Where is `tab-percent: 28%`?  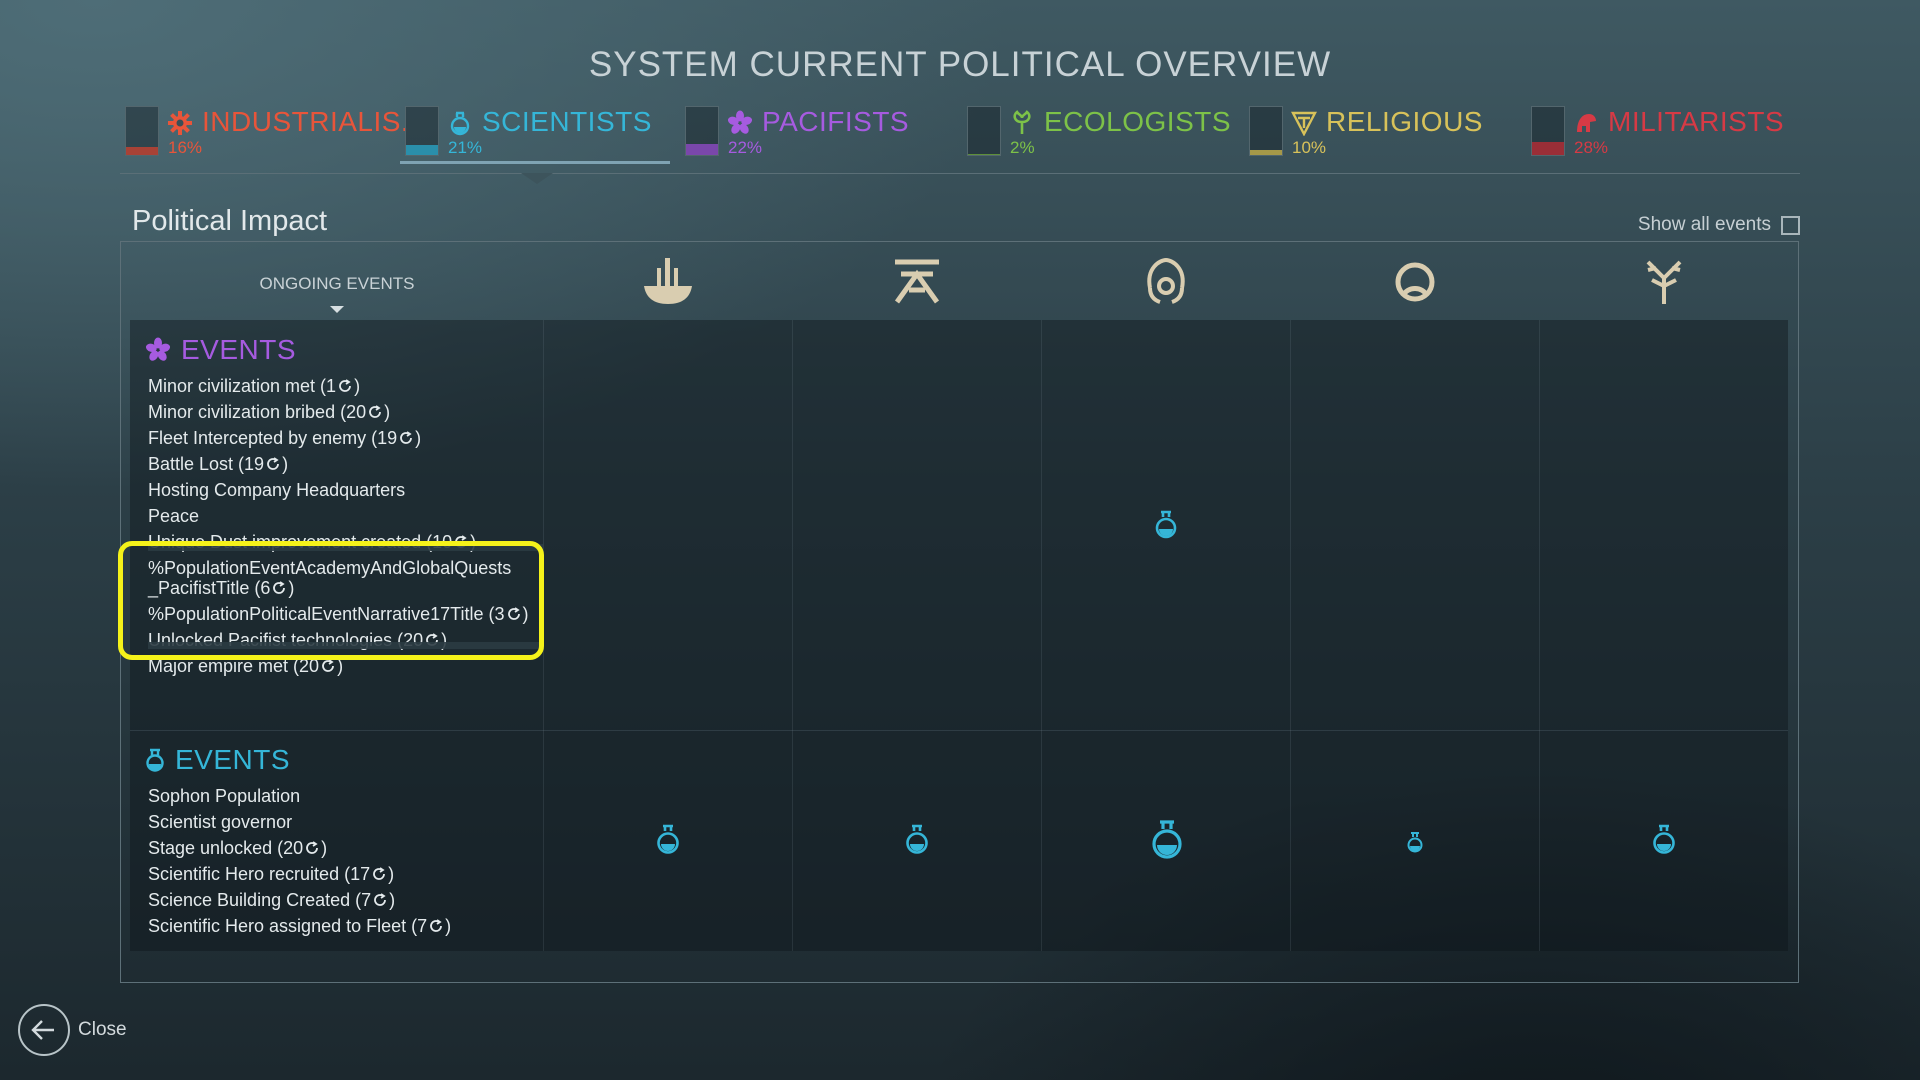
tab-percent: 28% is located at coordinates (1591, 147).